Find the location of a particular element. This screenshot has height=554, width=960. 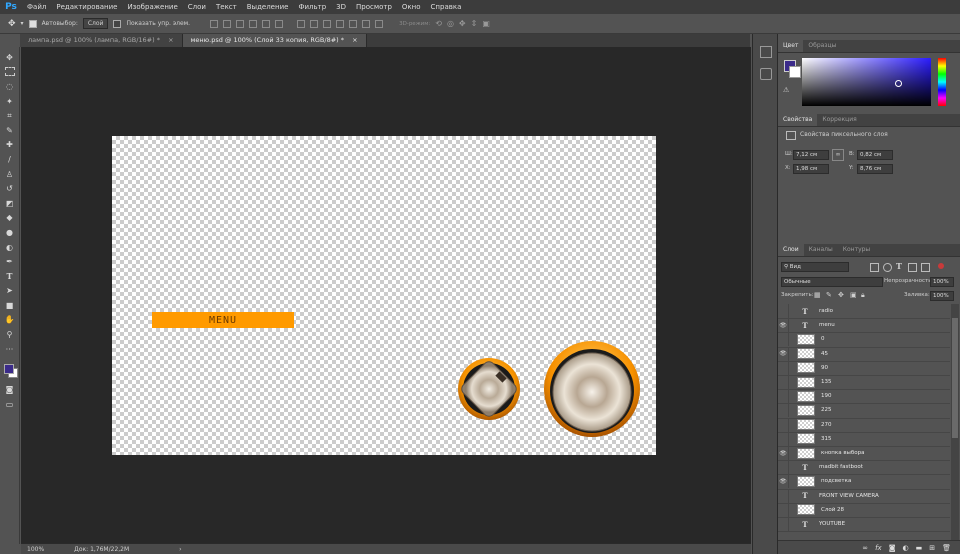

layer-row: T YOUTUBE is located at coordinates (864, 525).